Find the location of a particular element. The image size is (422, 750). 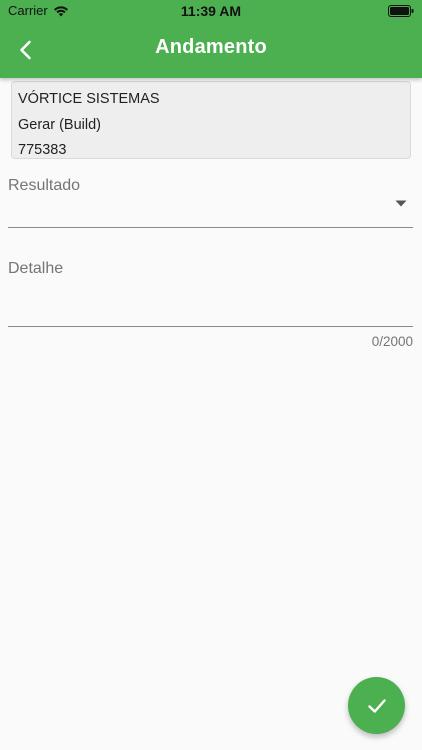

company-name: VÓRTICE SISTEMAS is located at coordinates (89, 99).